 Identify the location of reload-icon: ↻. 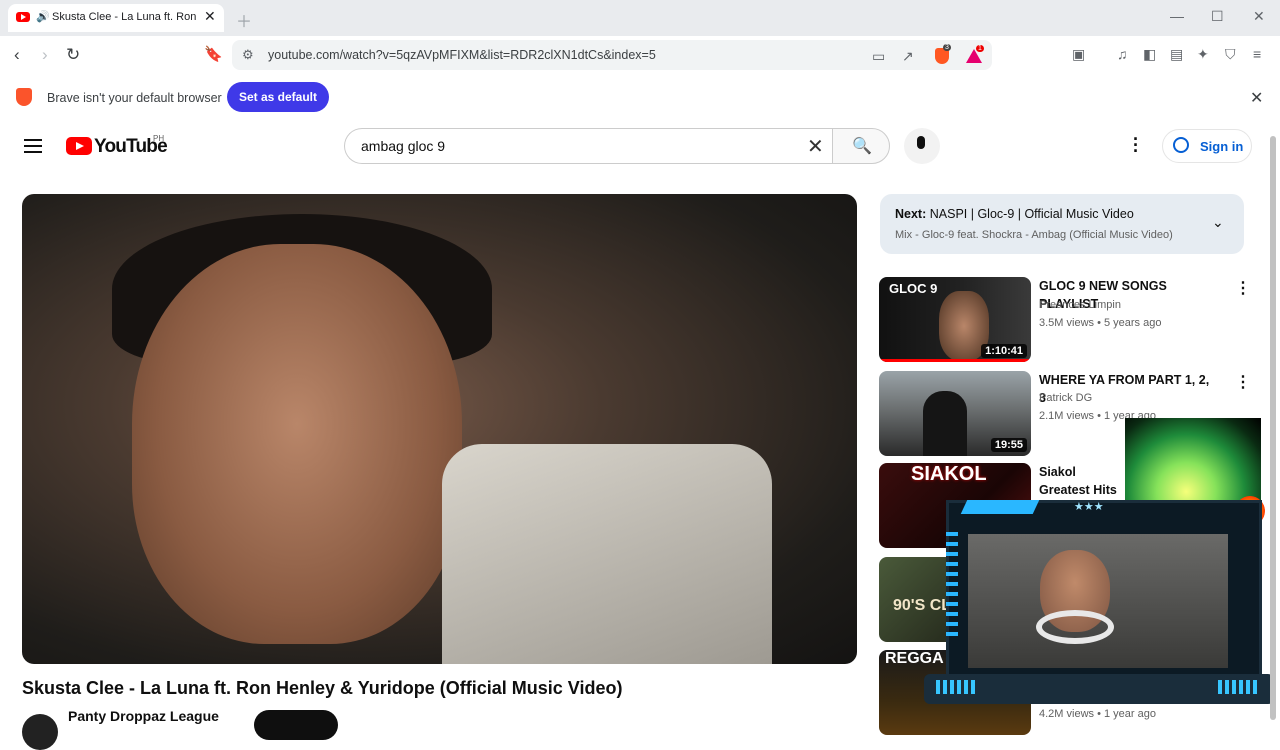
(73, 55).